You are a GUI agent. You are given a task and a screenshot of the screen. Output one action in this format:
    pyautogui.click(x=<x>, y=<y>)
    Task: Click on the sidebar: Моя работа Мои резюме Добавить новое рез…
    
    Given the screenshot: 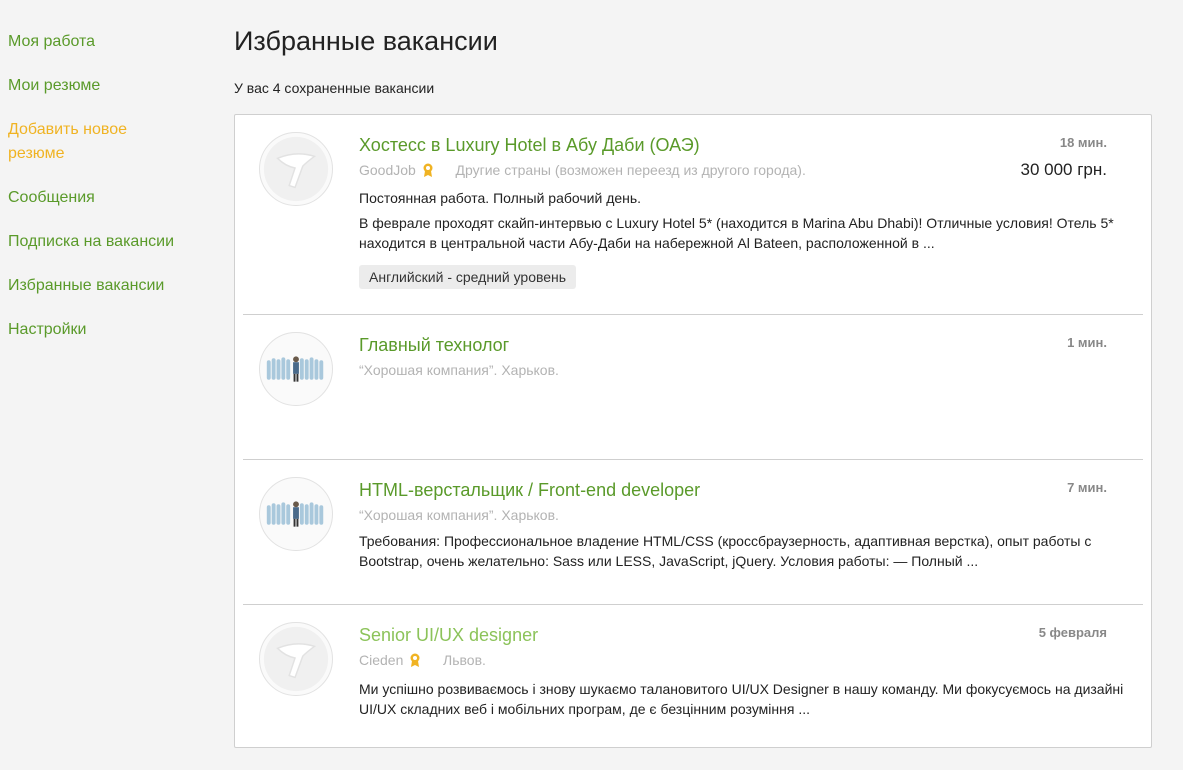 What is the action you would take?
    pyautogui.click(x=108, y=196)
    